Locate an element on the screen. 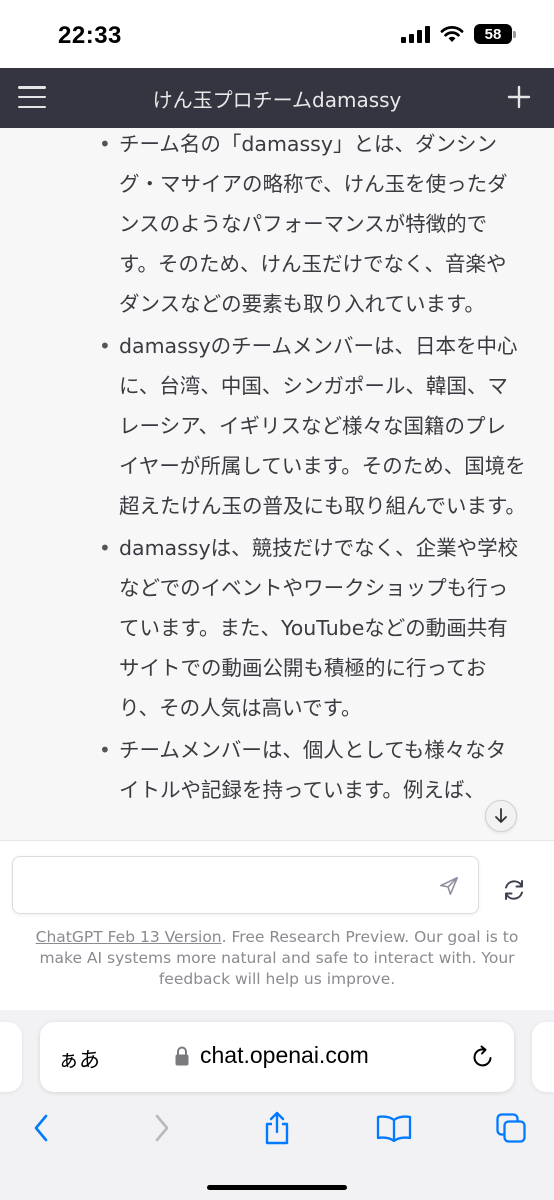 The width and height of the screenshot is (554, 1200). bookmarks-button is located at coordinates (394, 1128).